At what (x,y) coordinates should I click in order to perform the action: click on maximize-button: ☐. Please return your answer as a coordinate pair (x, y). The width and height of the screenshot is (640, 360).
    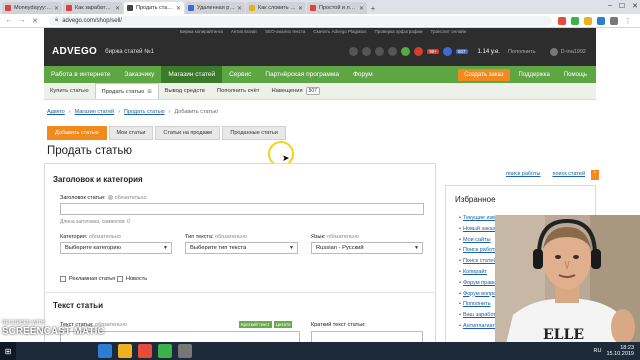
    Looking at the image, I should click on (622, 6).